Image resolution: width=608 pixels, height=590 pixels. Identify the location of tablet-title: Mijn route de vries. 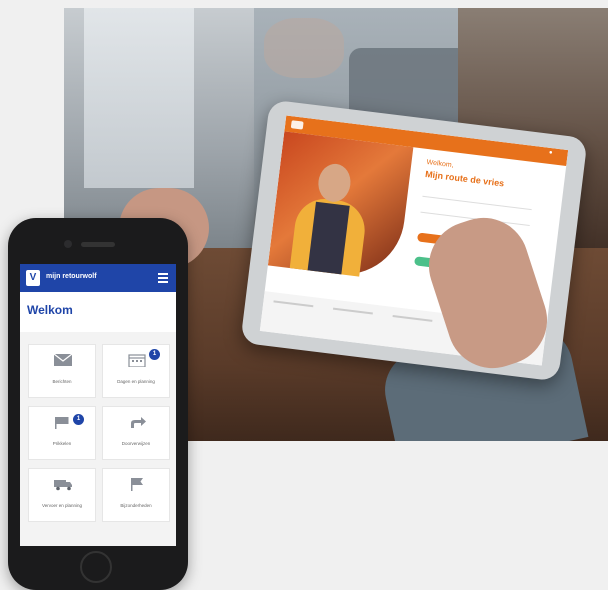
(464, 178).